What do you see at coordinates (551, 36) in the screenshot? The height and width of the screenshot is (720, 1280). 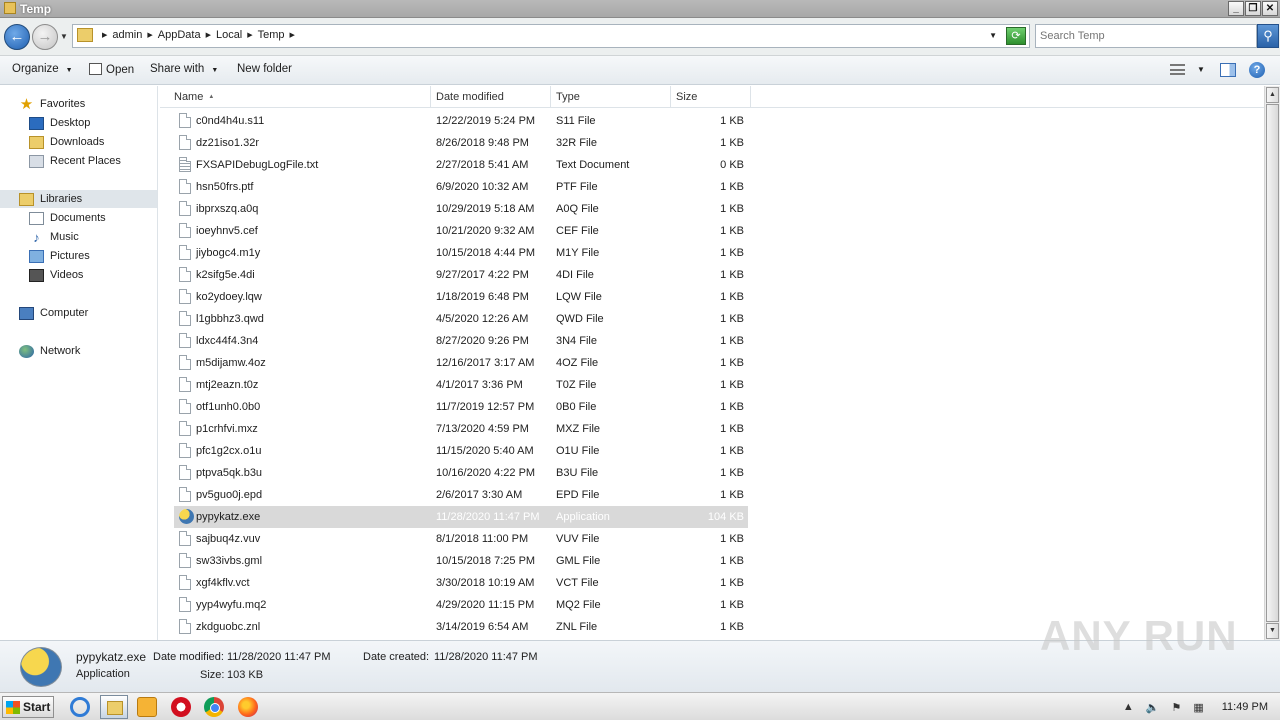 I see `address-bar: ▶ admin ▶ AppData ▶ Local ▶ Temp ▶ ▼ ⟳` at bounding box center [551, 36].